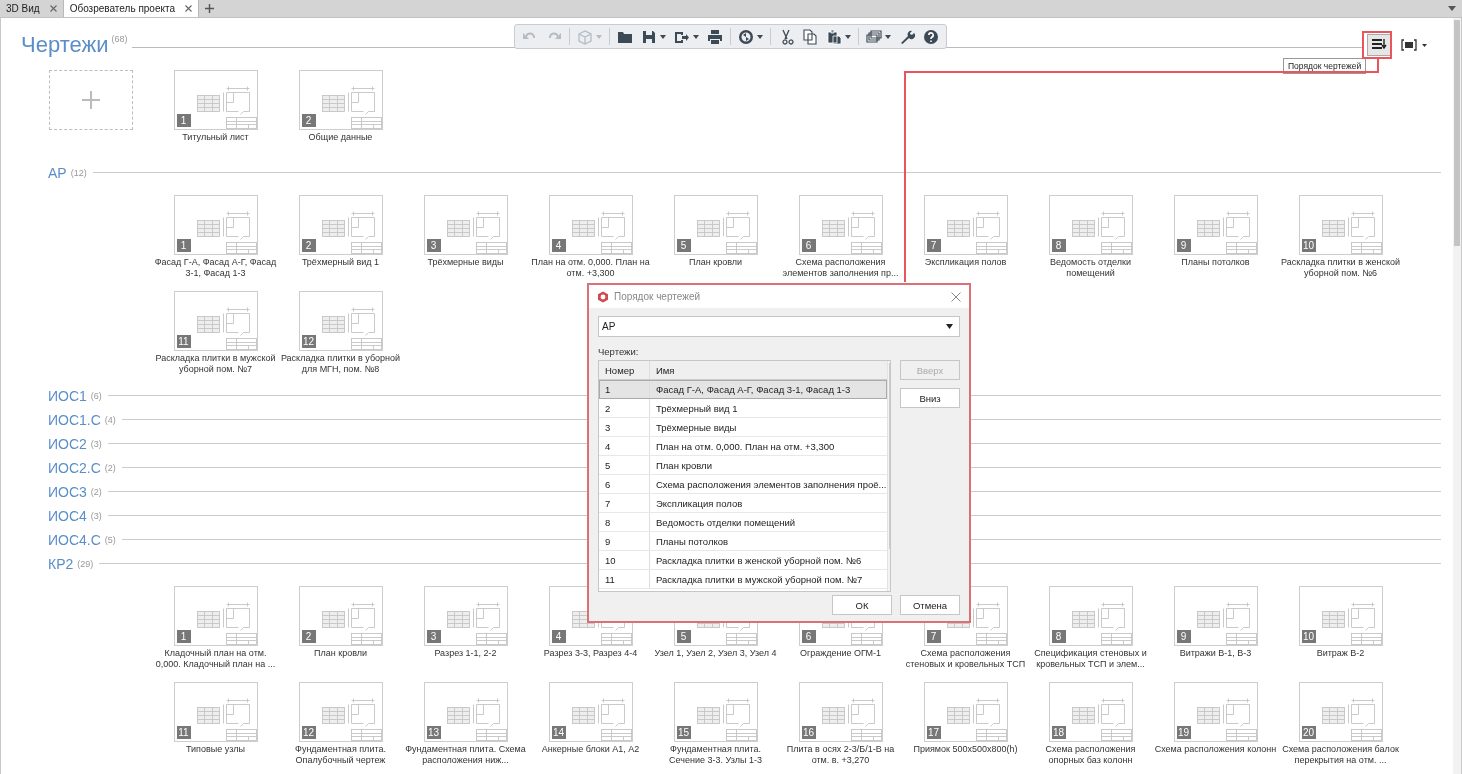 The image size is (1462, 774). I want to click on row-number: 11, so click(624, 579).